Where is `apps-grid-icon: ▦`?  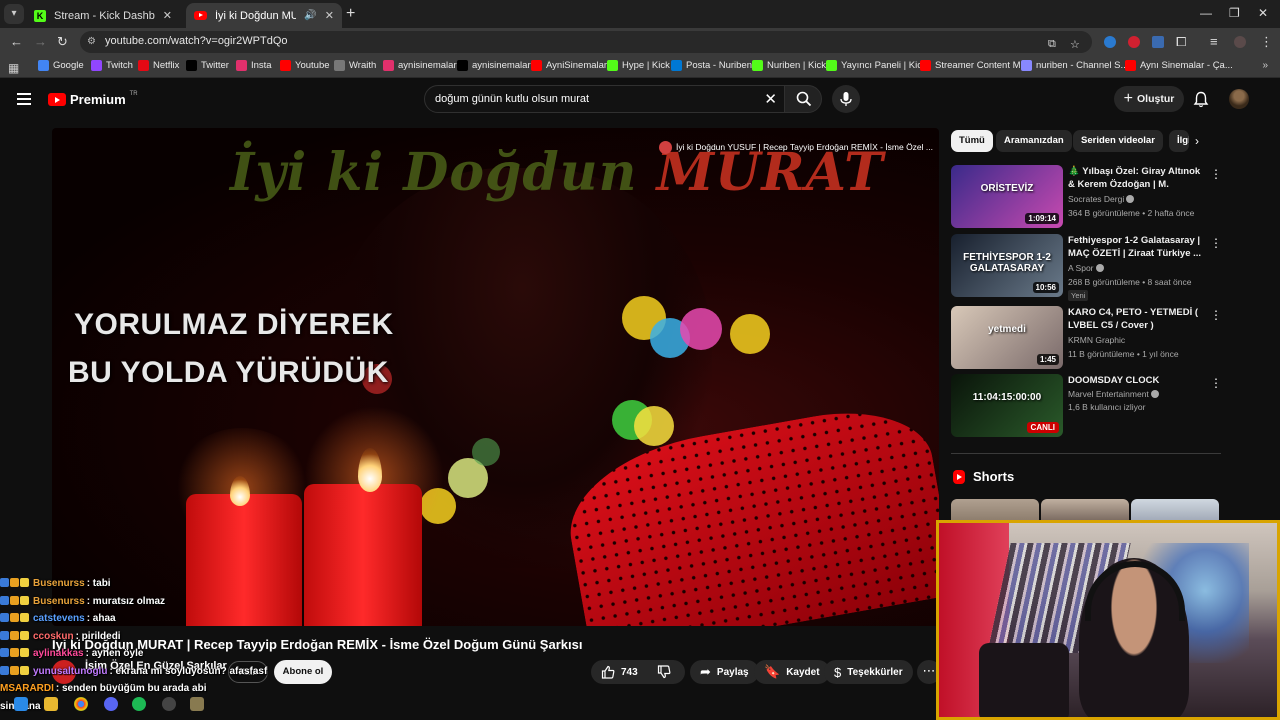 apps-grid-icon: ▦ is located at coordinates (13, 68).